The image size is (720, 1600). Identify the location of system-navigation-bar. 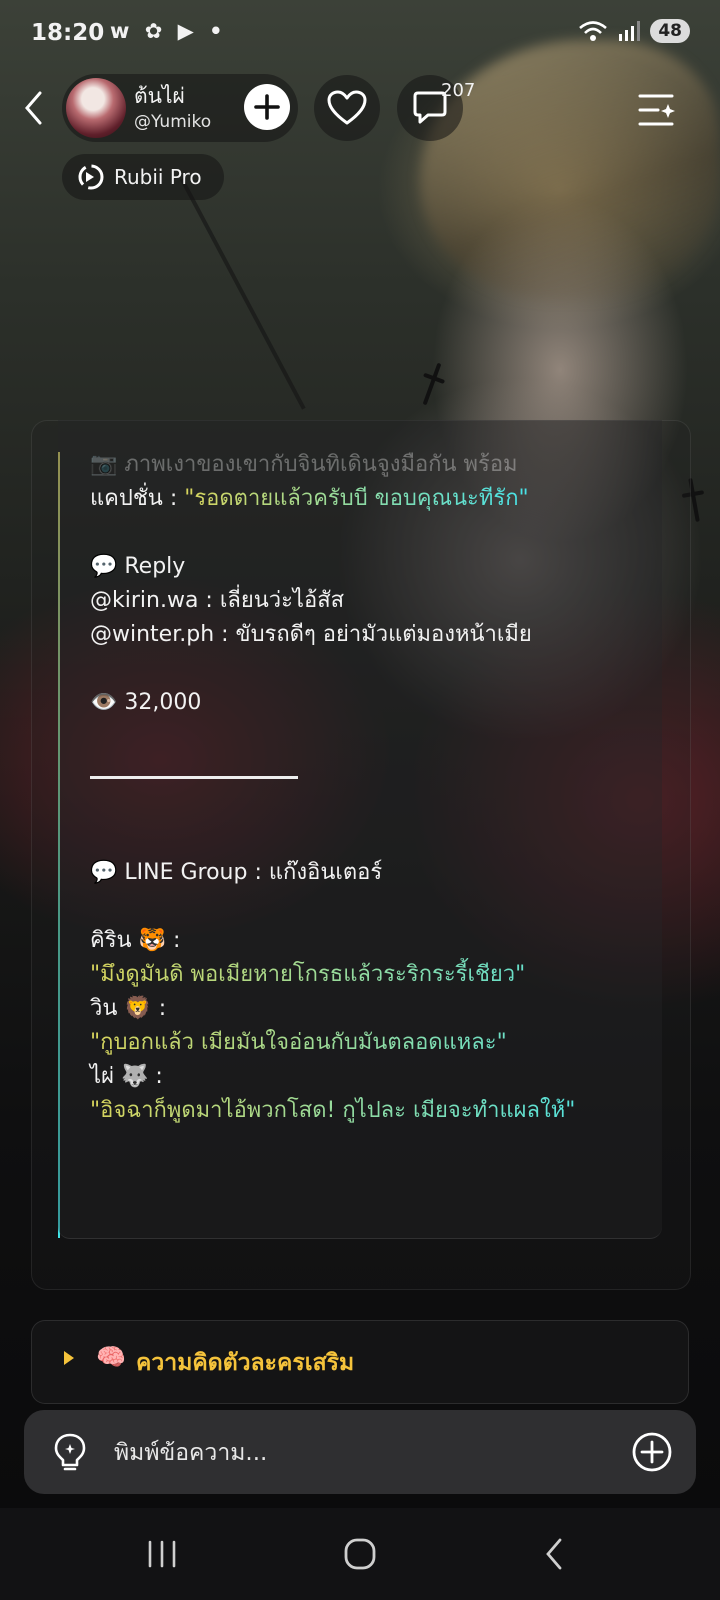
(360, 1554).